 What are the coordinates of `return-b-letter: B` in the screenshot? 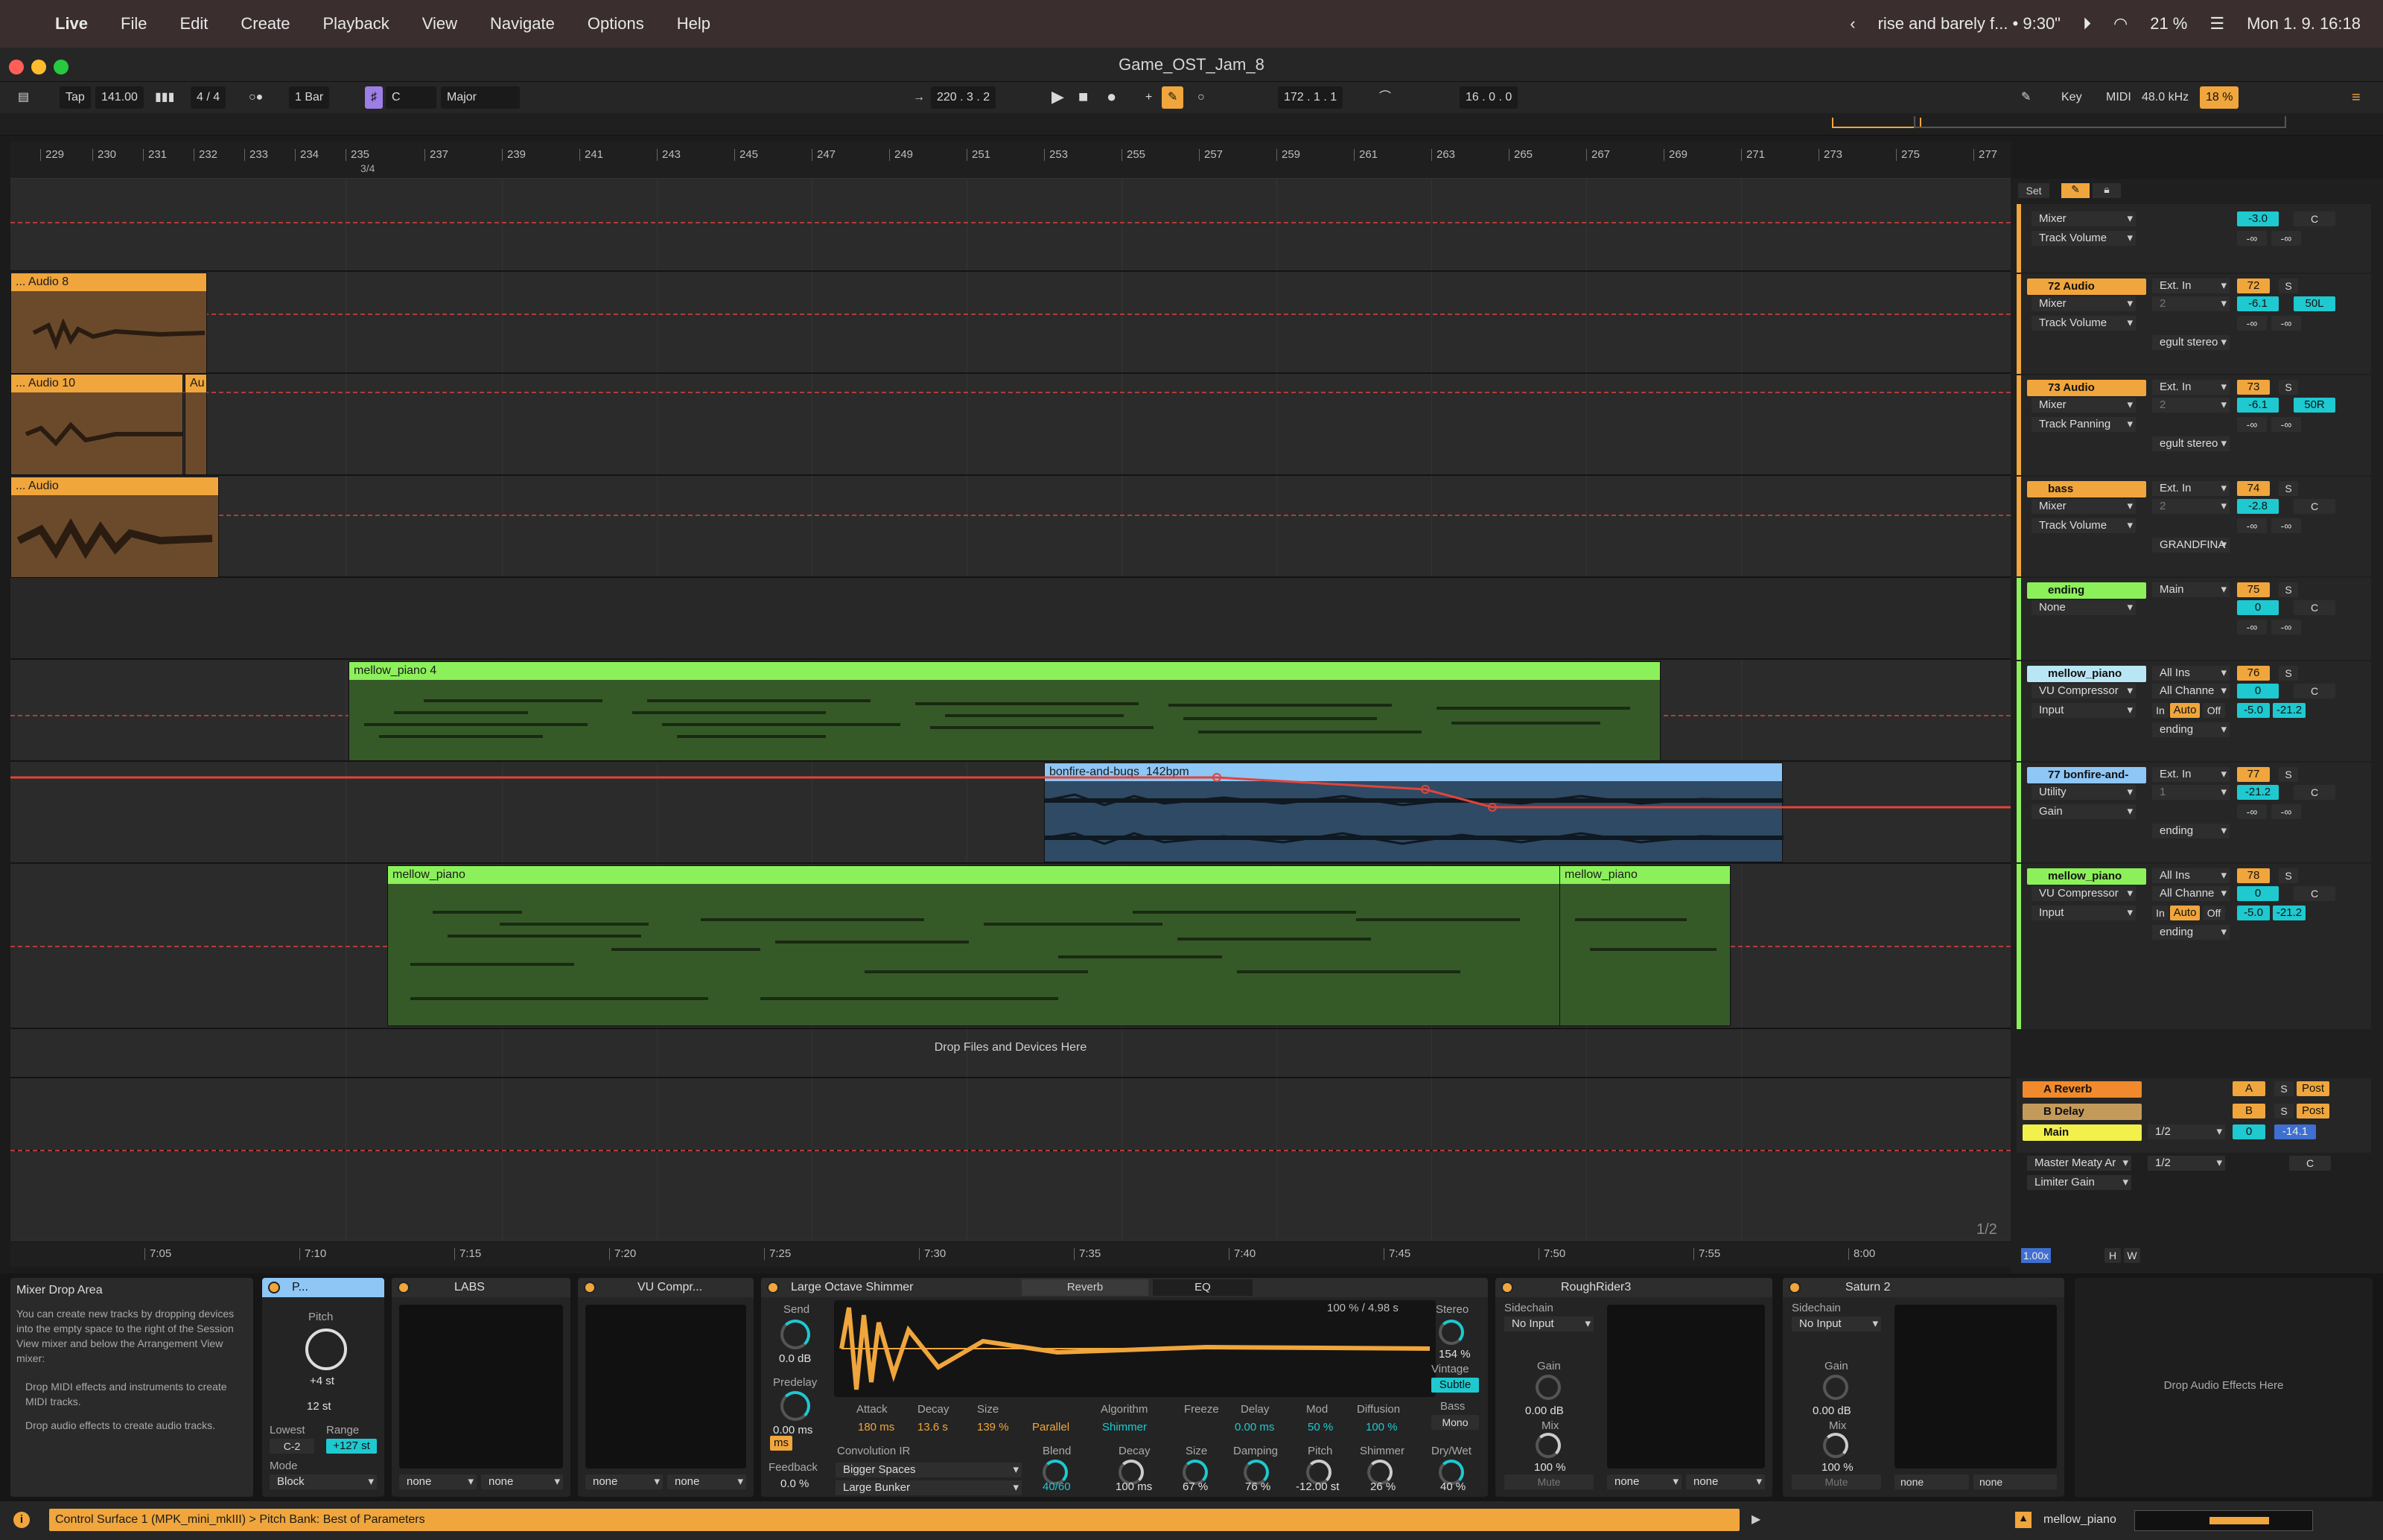 It's located at (2249, 1111).